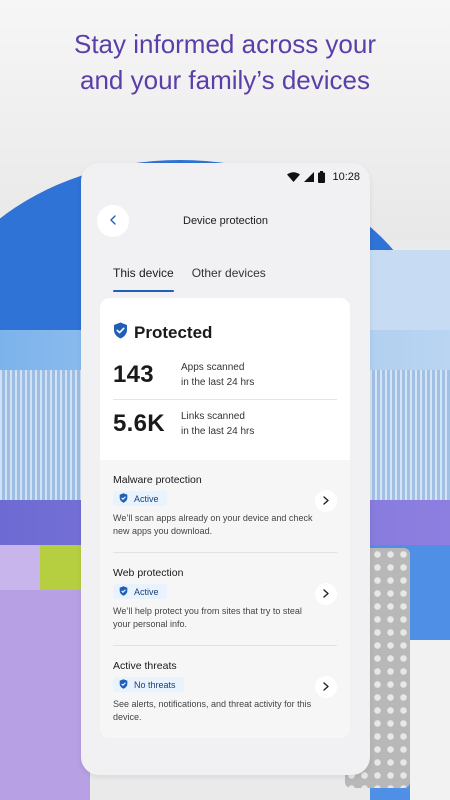 This screenshot has width=450, height=800. I want to click on links-scanned-label: Links scanned in the last 24 hrs, so click(217, 424).